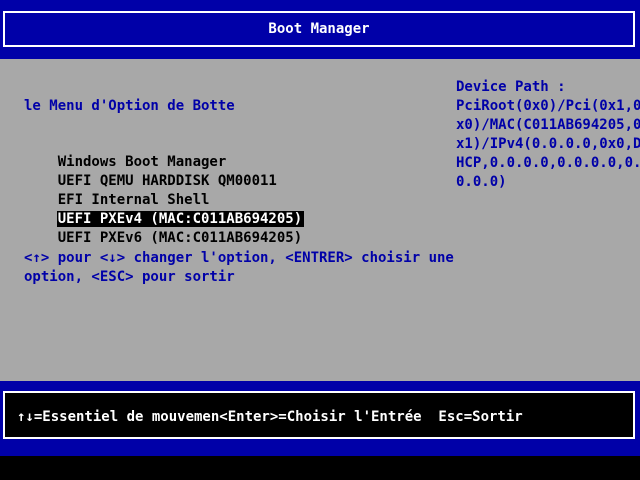 This screenshot has height=480, width=640. What do you see at coordinates (548, 125) in the screenshot?
I see `device-path-line: x0)/MAC(C011AB694205,0` at bounding box center [548, 125].